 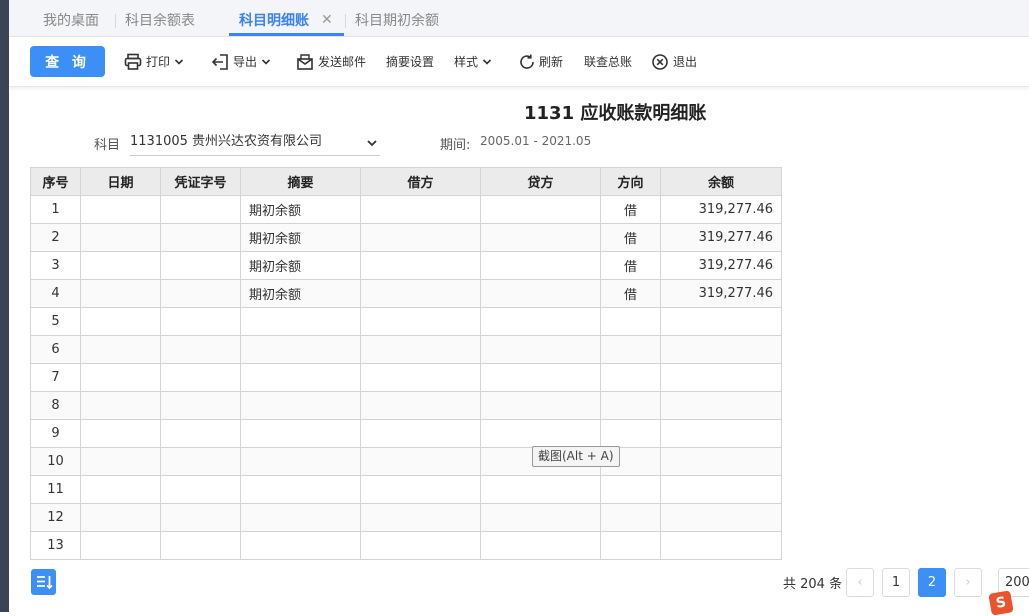 I want to click on summary-settings-label: 摘要设置, so click(x=410, y=62).